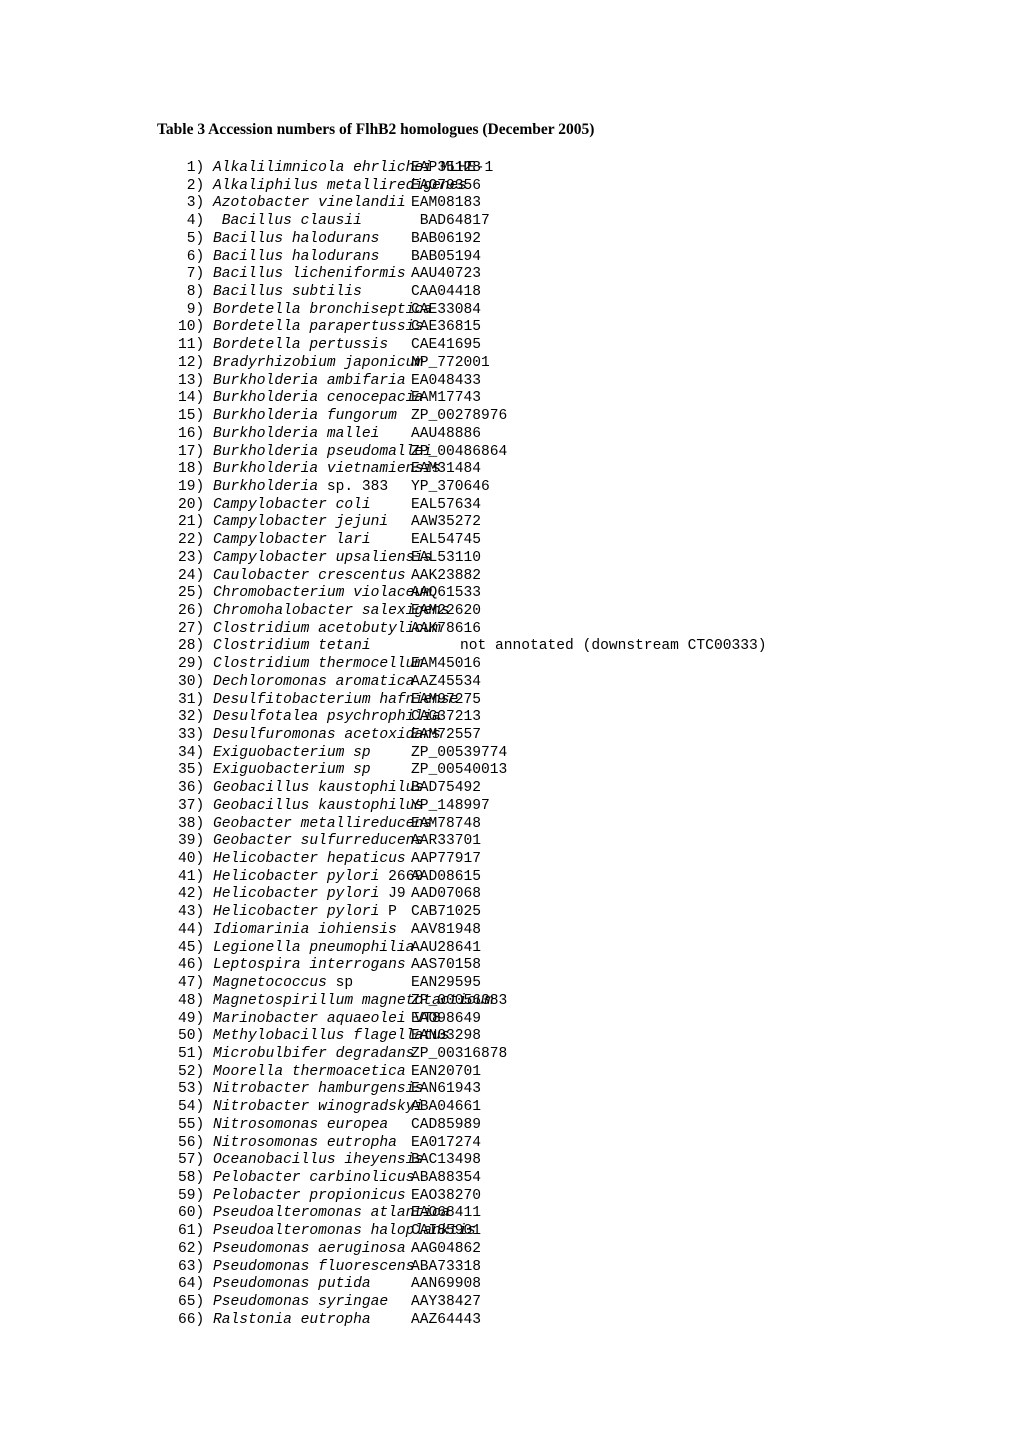 This screenshot has width=1020, height=1443. I want to click on table-row: 29) Clostridium thermocellumEAM45016, so click(578, 665).